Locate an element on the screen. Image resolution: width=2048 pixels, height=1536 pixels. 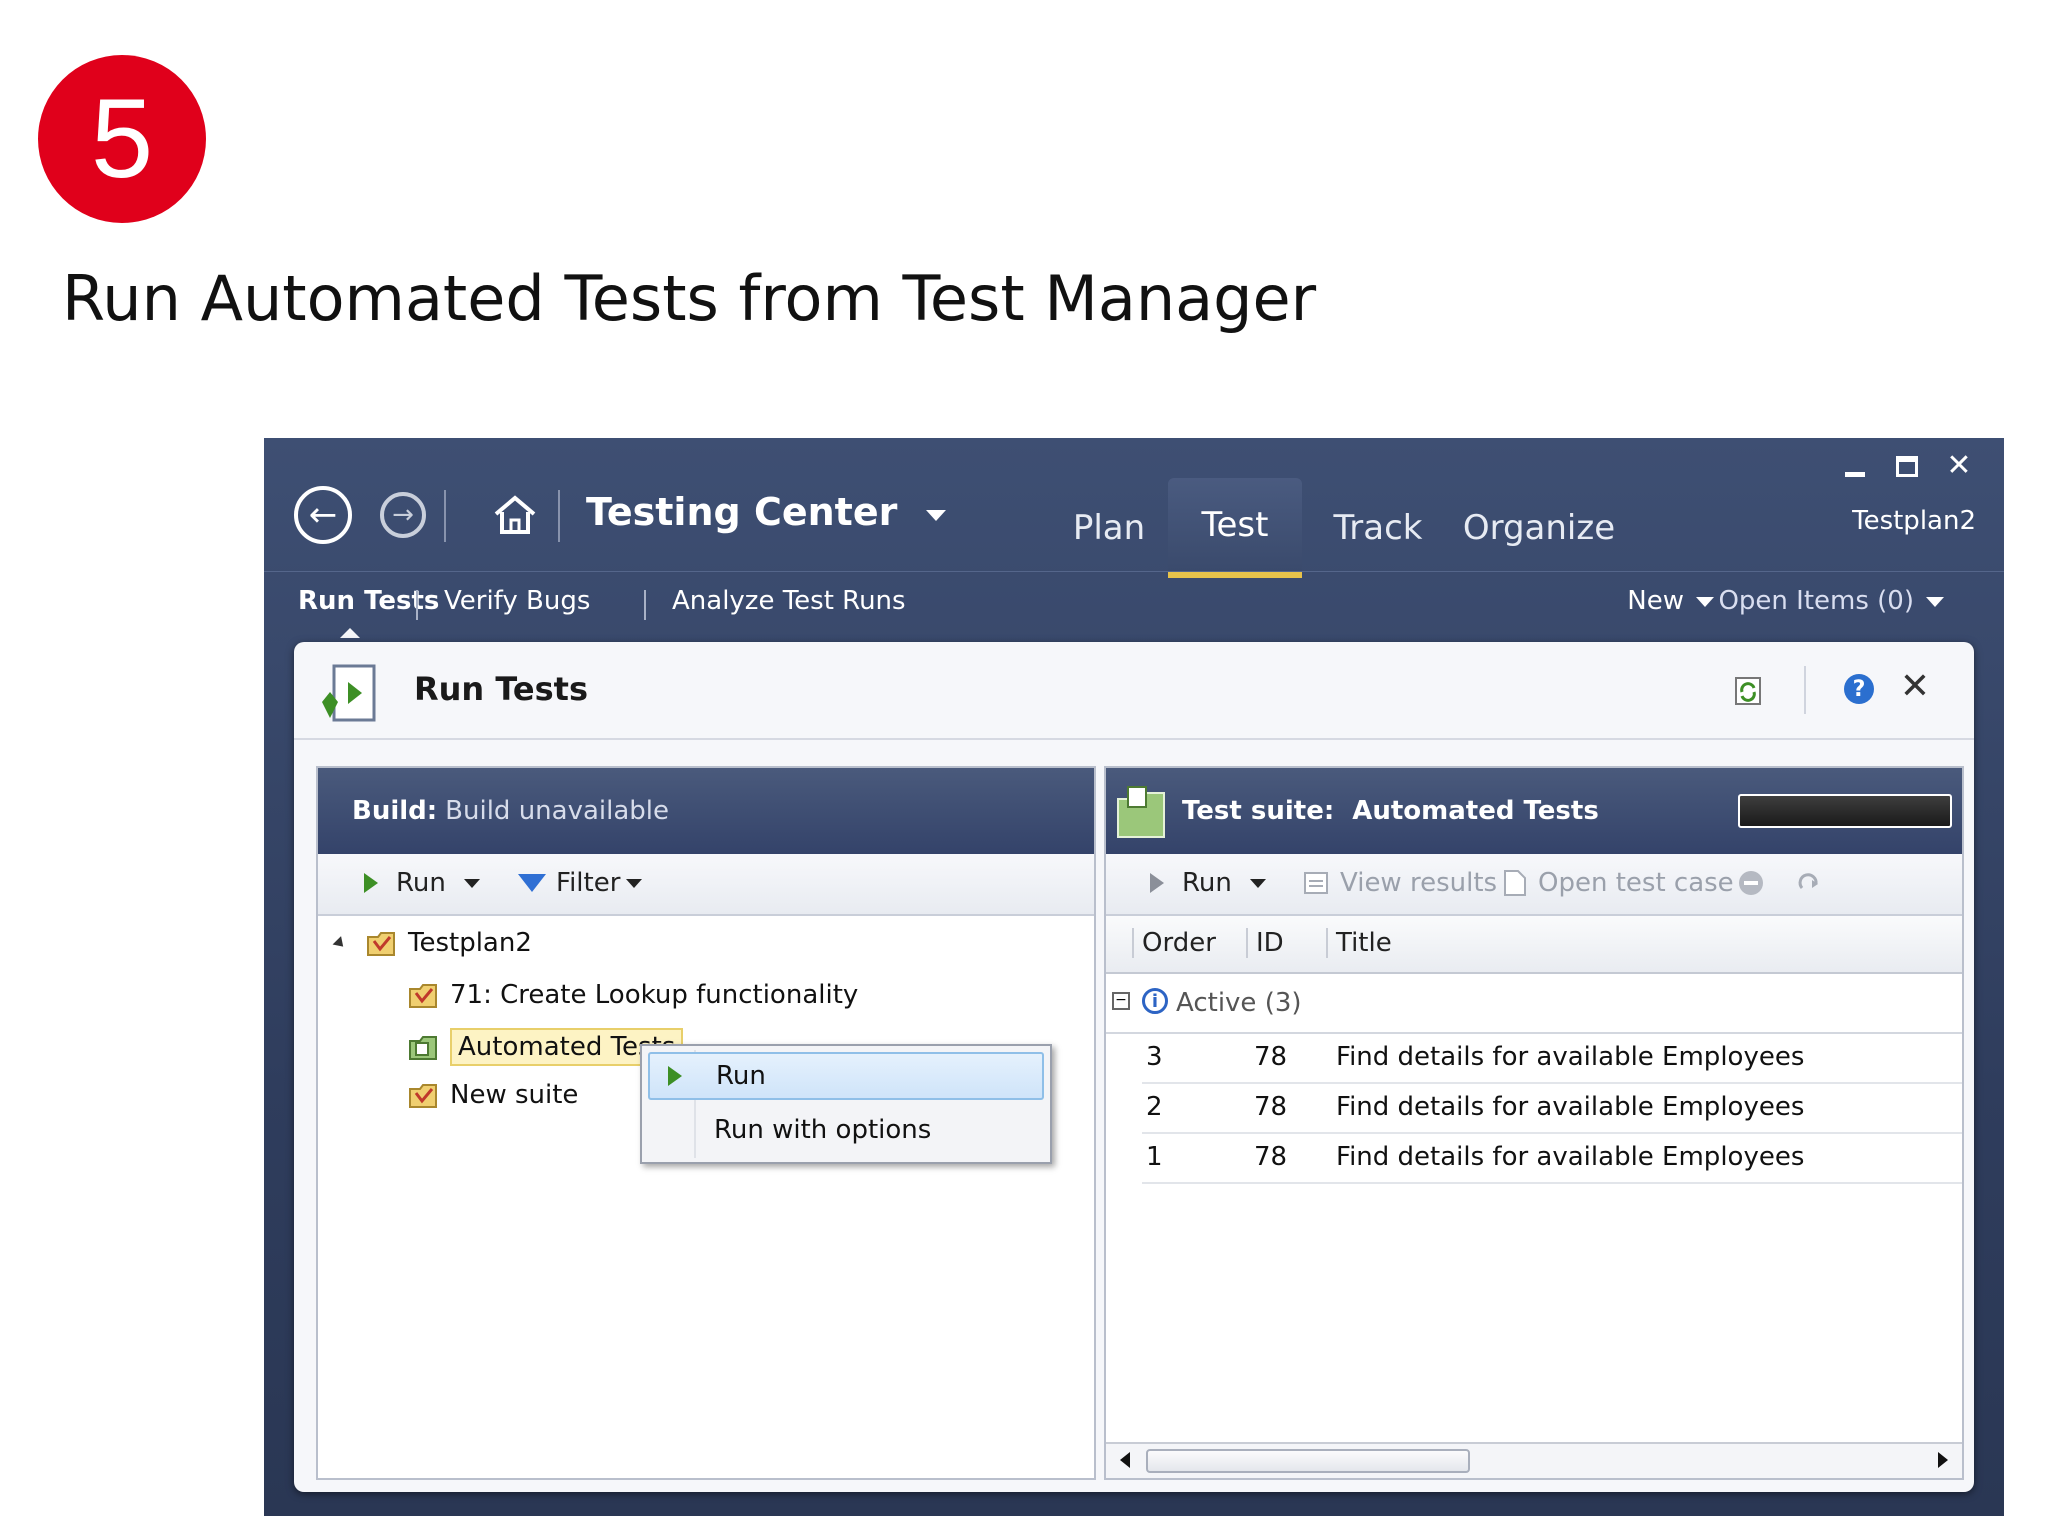
panel-title: Run Tests is located at coordinates (501, 689).